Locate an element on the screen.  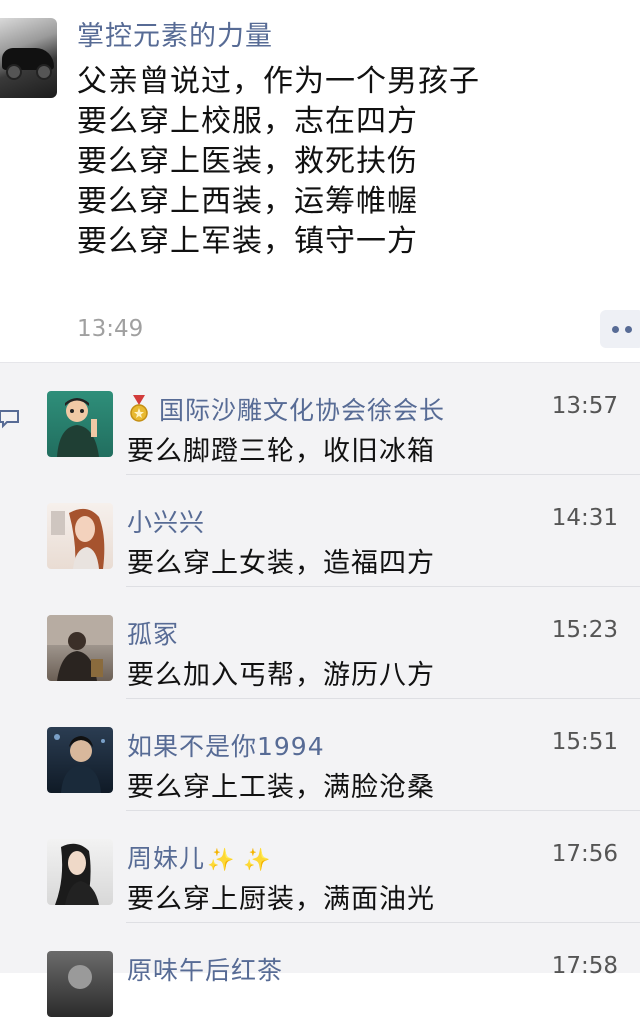
comment-text: 要么穿上厨装，满面油光 is located at coordinates (281, 899).